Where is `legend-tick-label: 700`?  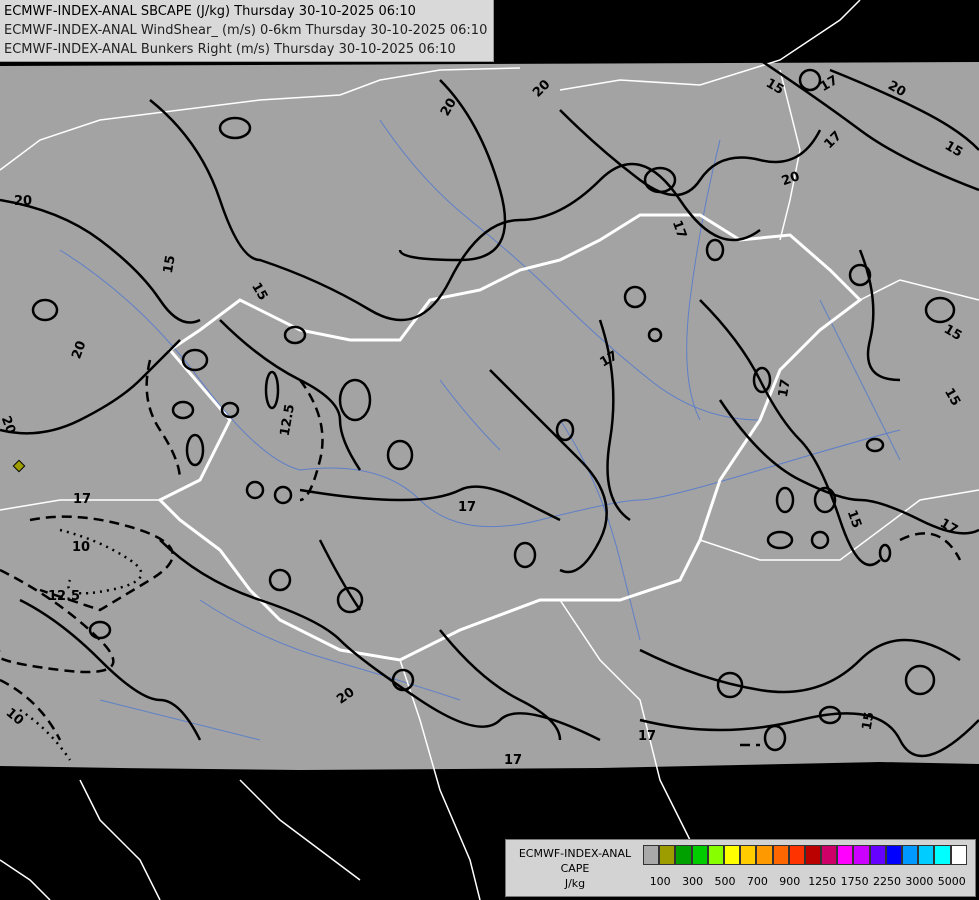
legend-tick-label: 700 is located at coordinates (757, 881).